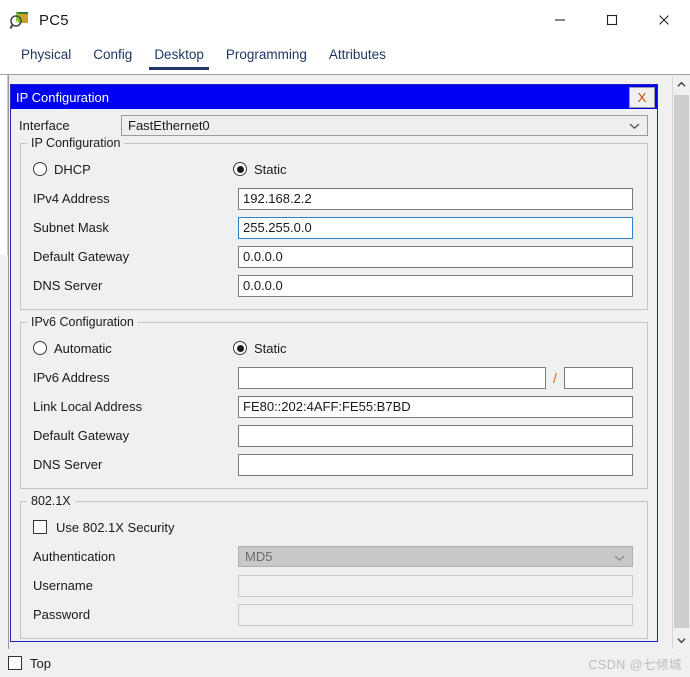  Describe the element at coordinates (635, 664) in the screenshot. I see `watermark: CSDN @七倾城` at that location.